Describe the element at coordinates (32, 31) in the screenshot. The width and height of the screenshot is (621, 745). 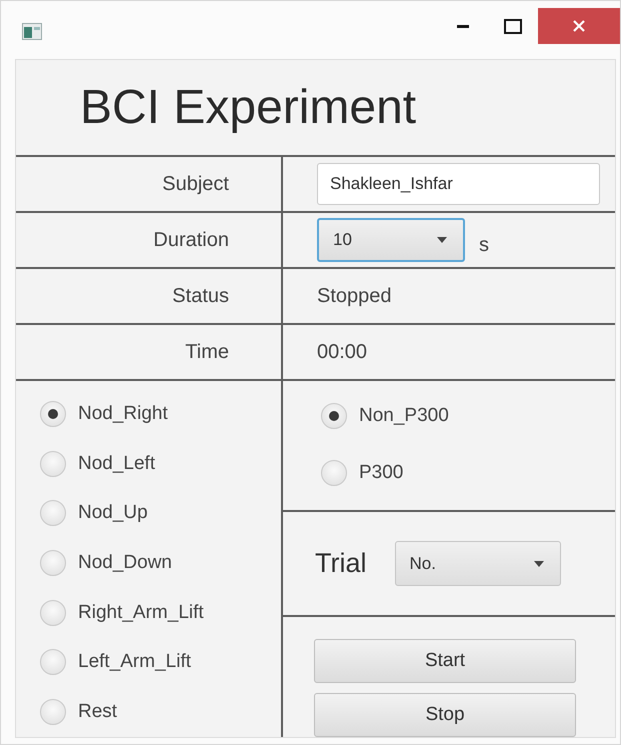
I see `app-icon` at that location.